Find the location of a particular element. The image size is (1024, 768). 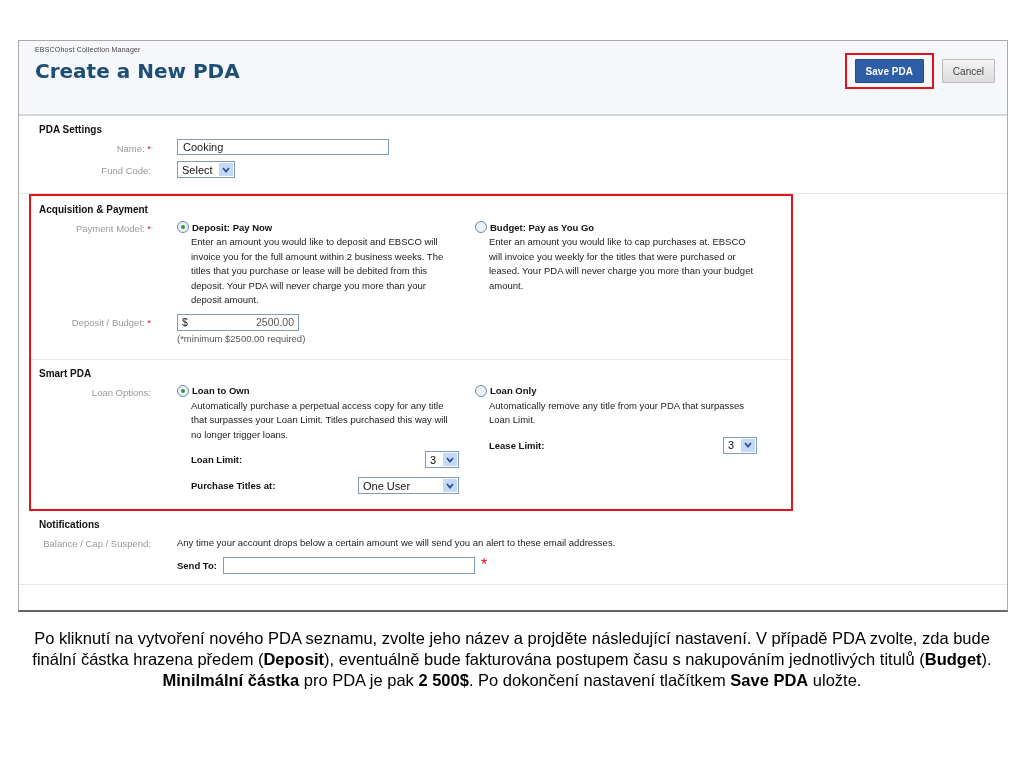

field-label: Deposit / Budget: * is located at coordinates (110, 322).